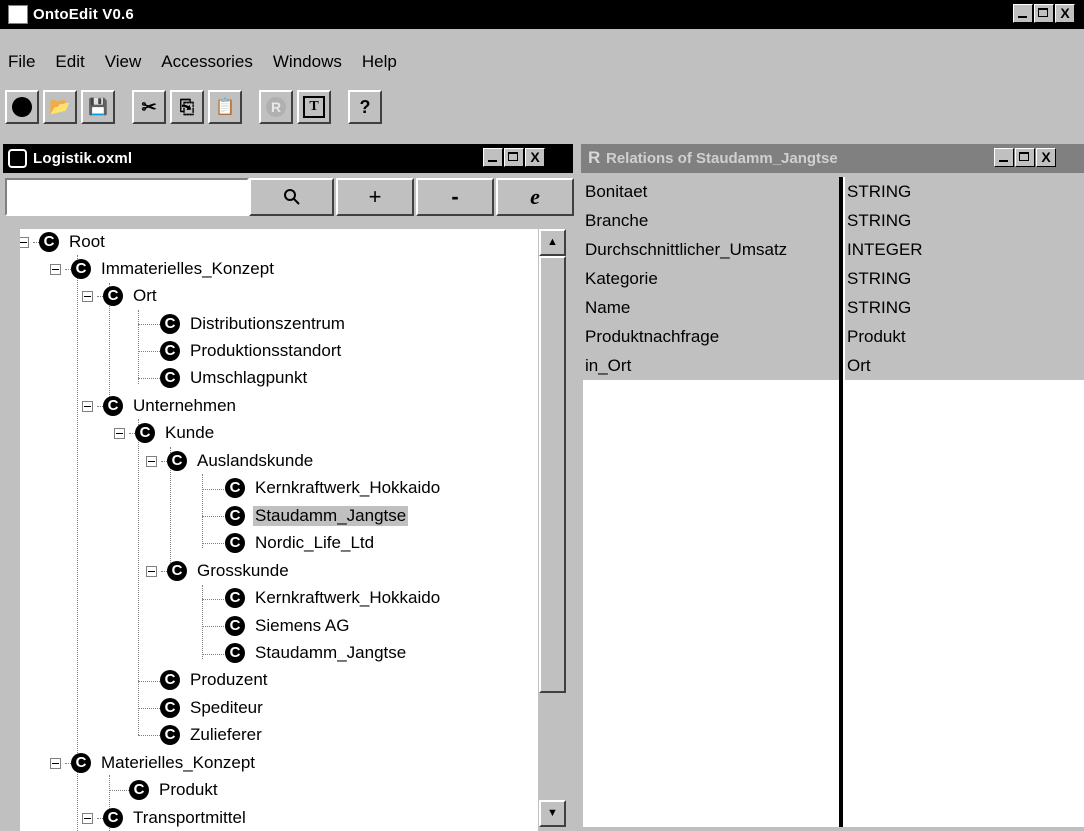 This screenshot has width=1084, height=831. I want to click on scroll-down-button: ▼, so click(552, 813).